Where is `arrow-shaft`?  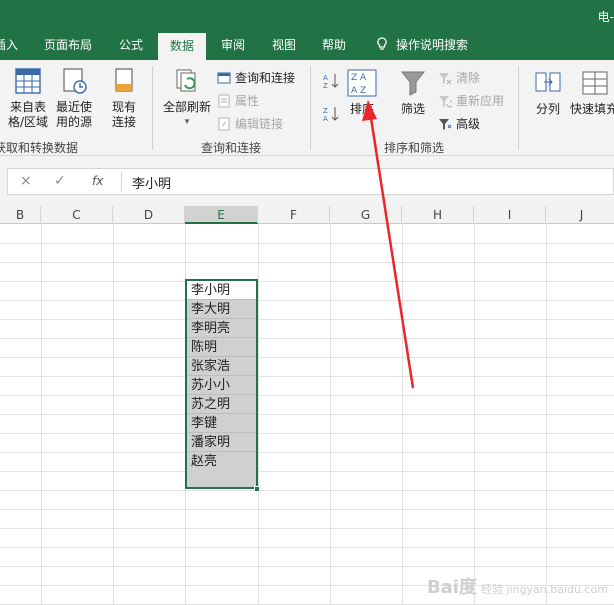
arrow-shaft is located at coordinates (392, 253).